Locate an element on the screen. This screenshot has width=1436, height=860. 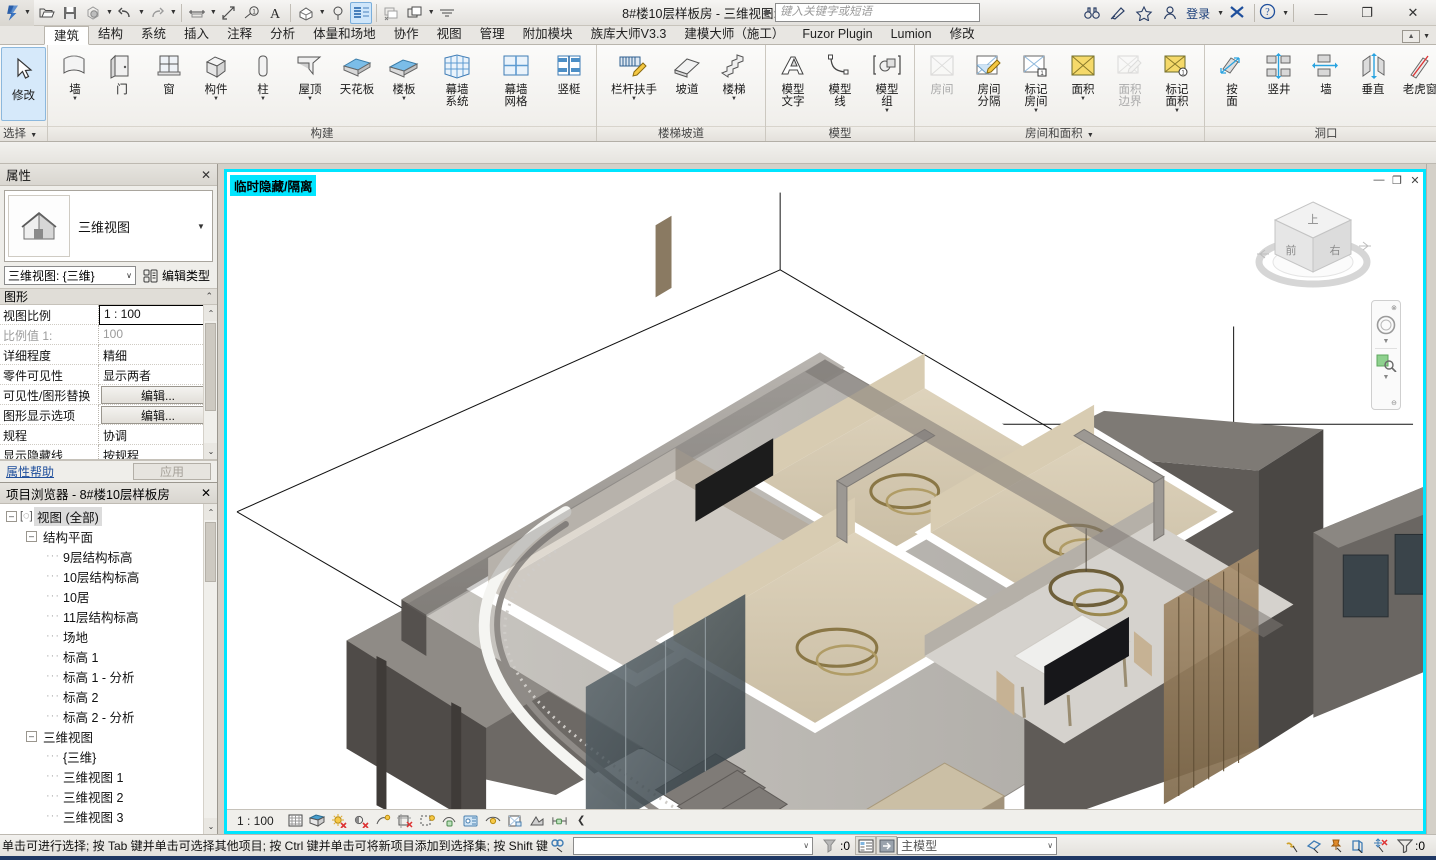
view-minimize-icon: — is located at coordinates (1379, 180).